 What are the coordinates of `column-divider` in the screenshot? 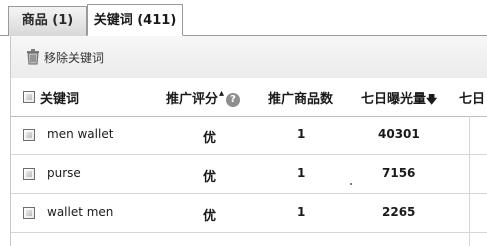 It's located at (469, 181).